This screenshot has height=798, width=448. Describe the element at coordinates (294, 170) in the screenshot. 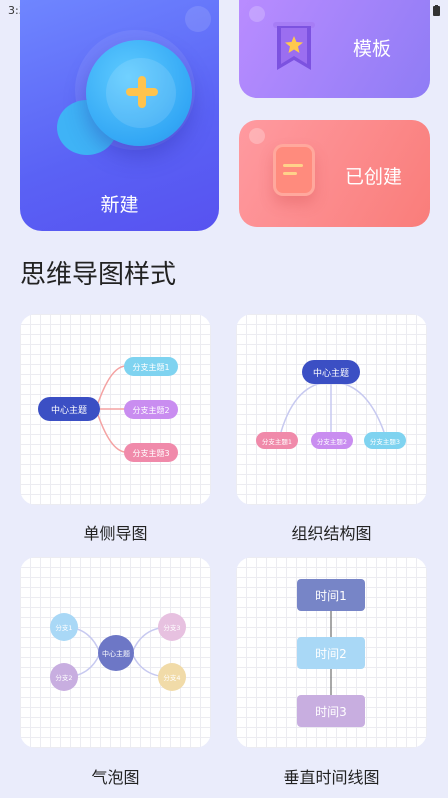

I see `document-icon` at that location.